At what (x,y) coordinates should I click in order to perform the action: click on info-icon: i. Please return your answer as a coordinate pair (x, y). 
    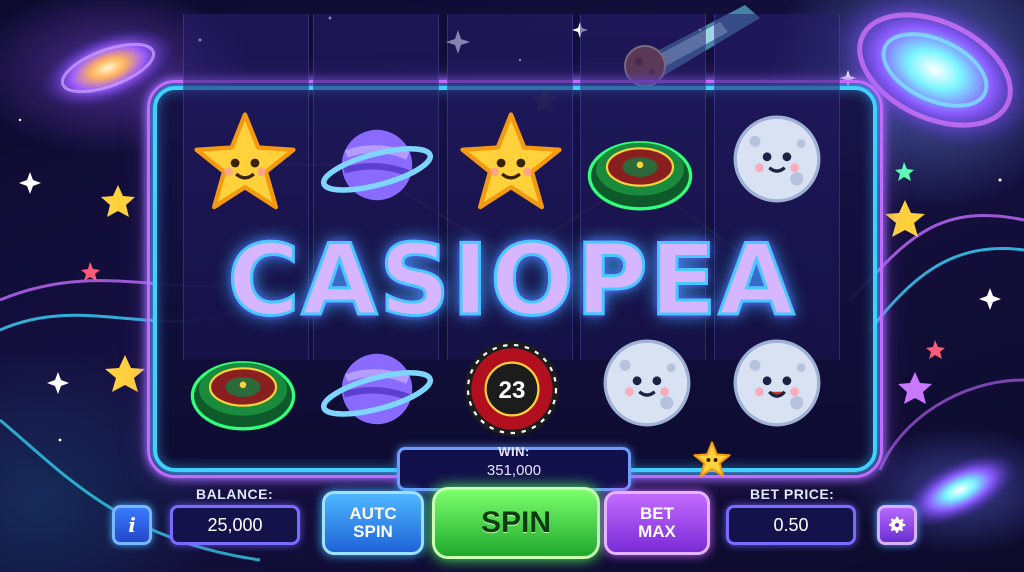
    Looking at the image, I should click on (132, 525).